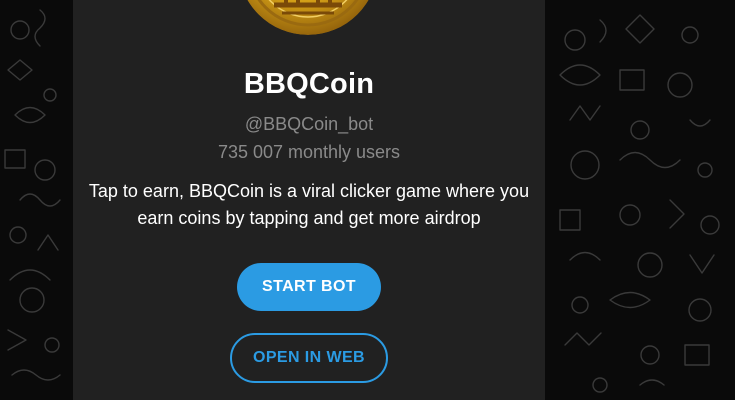 This screenshot has height=400, width=735. What do you see at coordinates (309, 287) in the screenshot?
I see `start-bot-button: START BOT` at bounding box center [309, 287].